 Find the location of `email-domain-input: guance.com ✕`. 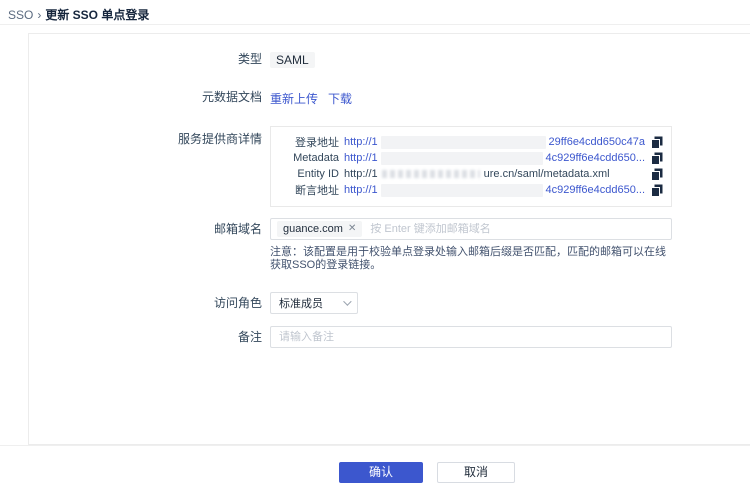

email-domain-input: guance.com ✕ is located at coordinates (471, 229).